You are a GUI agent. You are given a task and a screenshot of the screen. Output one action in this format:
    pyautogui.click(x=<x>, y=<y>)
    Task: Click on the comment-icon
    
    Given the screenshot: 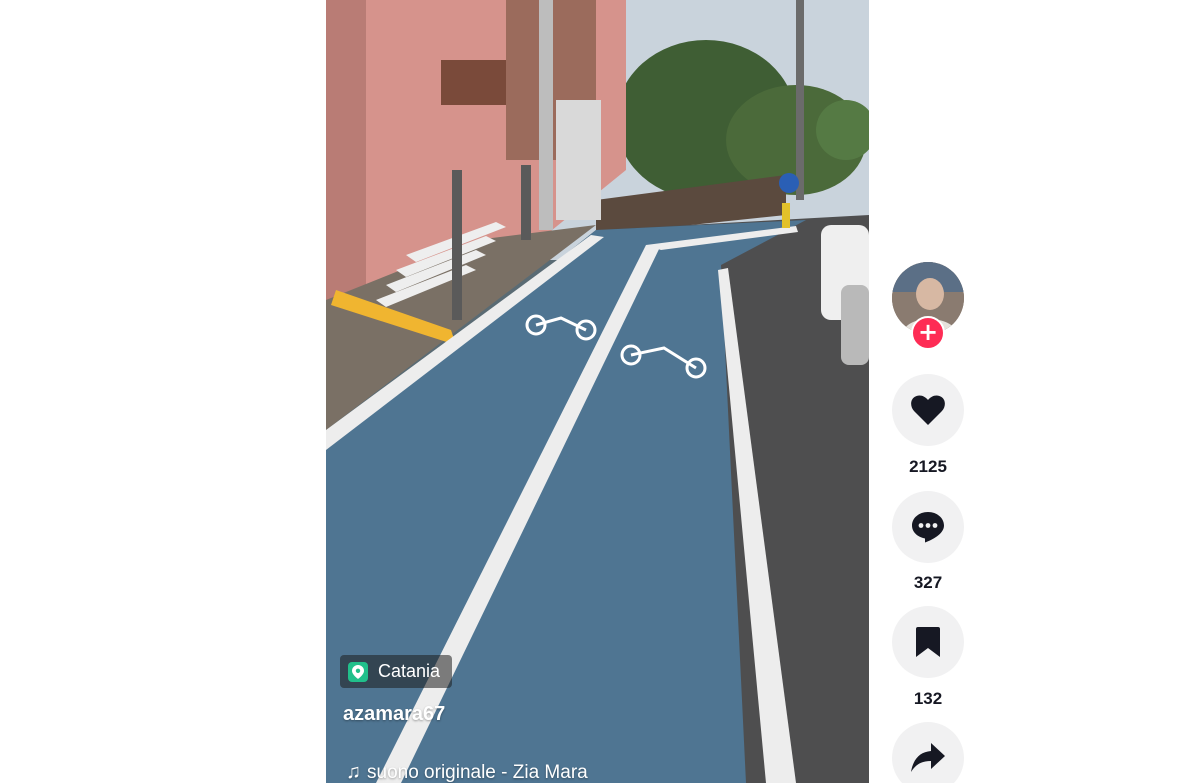 What is the action you would take?
    pyautogui.click(x=928, y=527)
    